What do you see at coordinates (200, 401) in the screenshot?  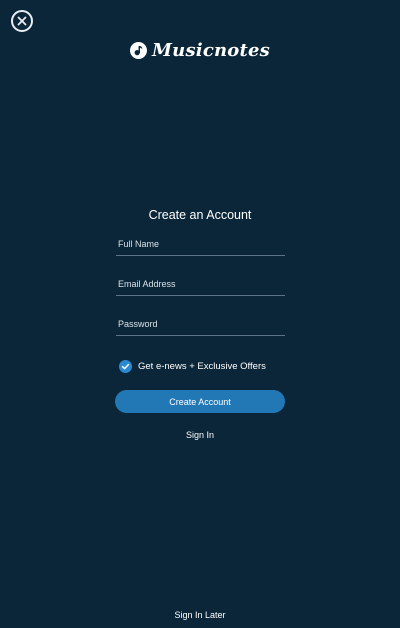 I see `create-account-button: Create Account` at bounding box center [200, 401].